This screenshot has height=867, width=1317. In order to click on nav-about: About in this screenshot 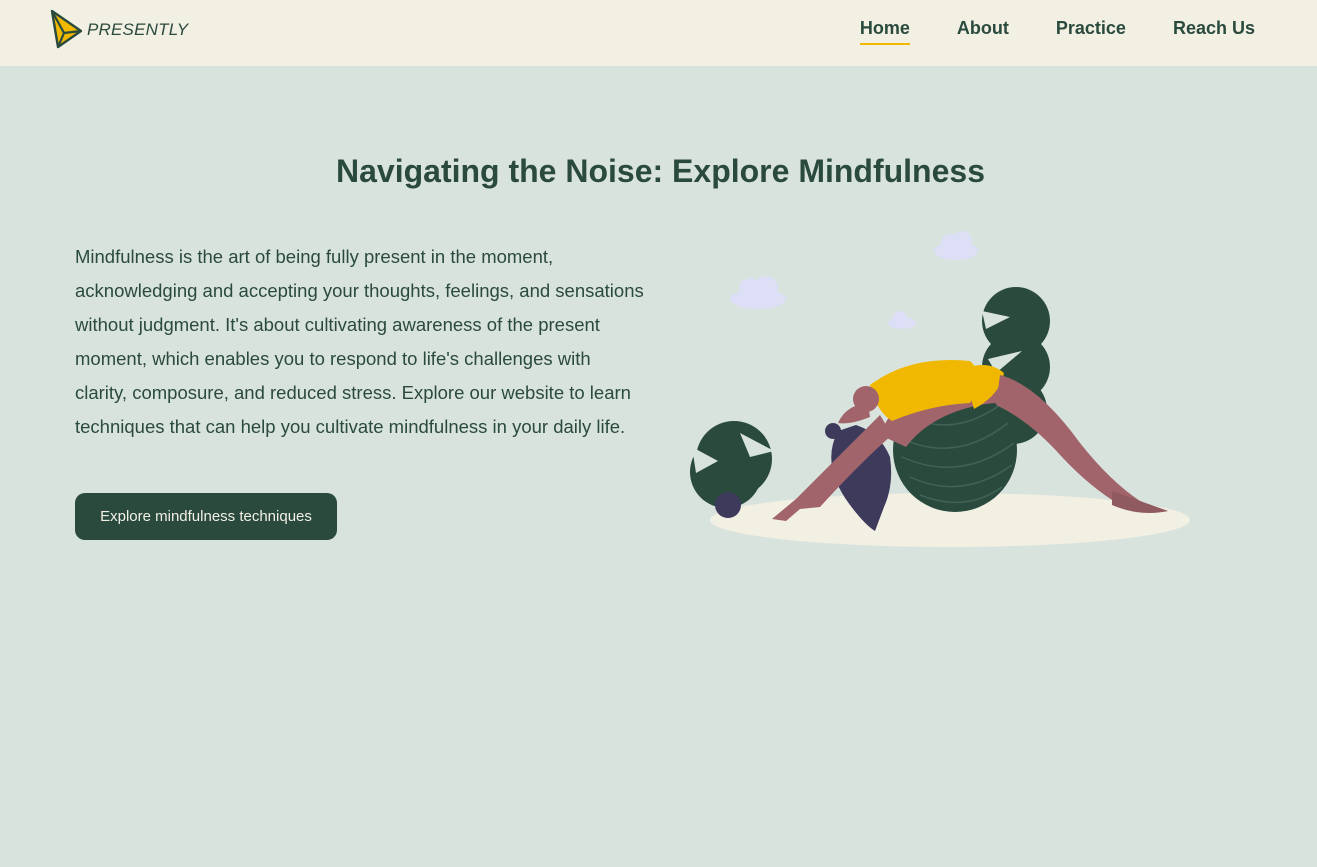, I will do `click(983, 31)`.